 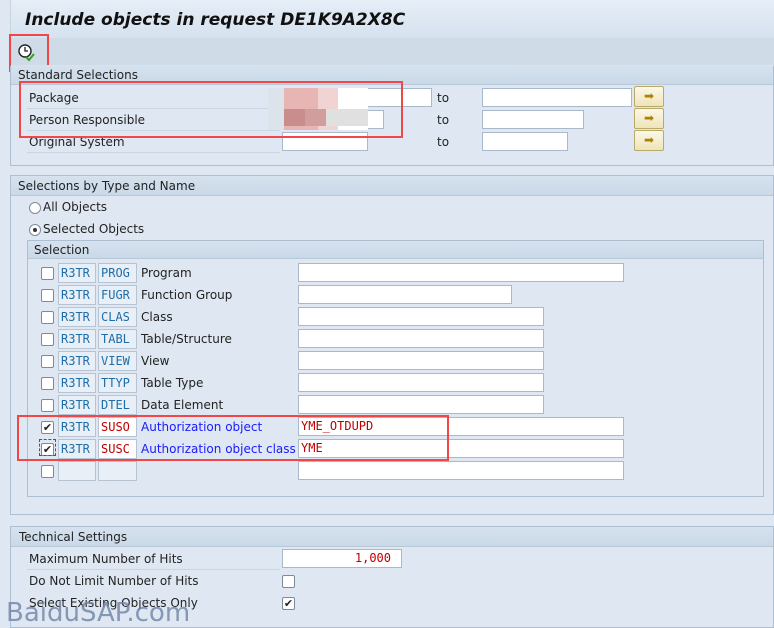 I want to click on highlight-auth-rows, so click(x=233, y=438).